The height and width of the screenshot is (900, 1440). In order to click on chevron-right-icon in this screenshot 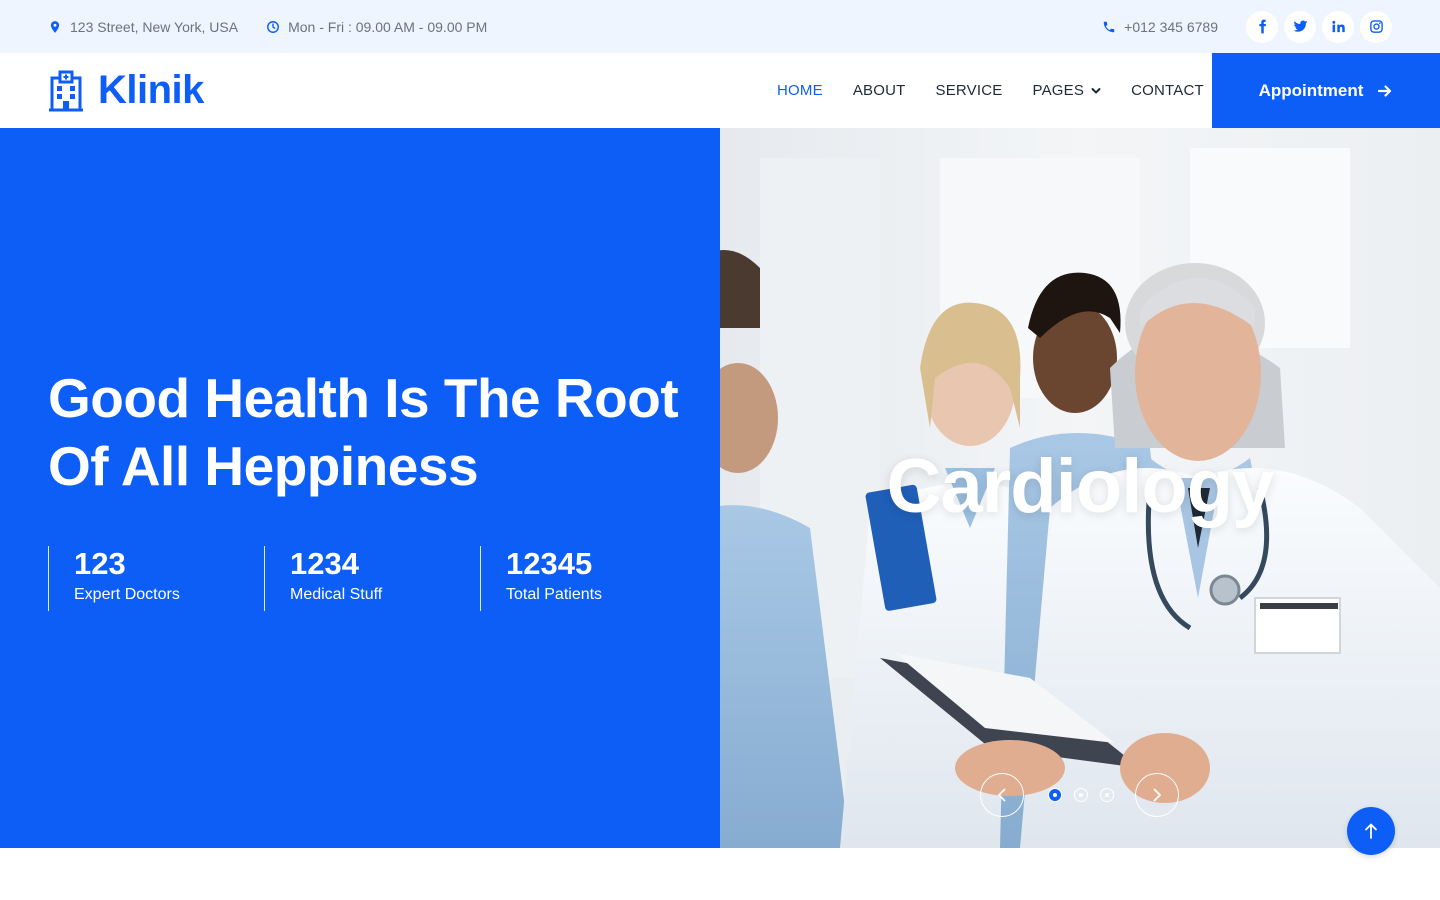, I will do `click(1157, 795)`.